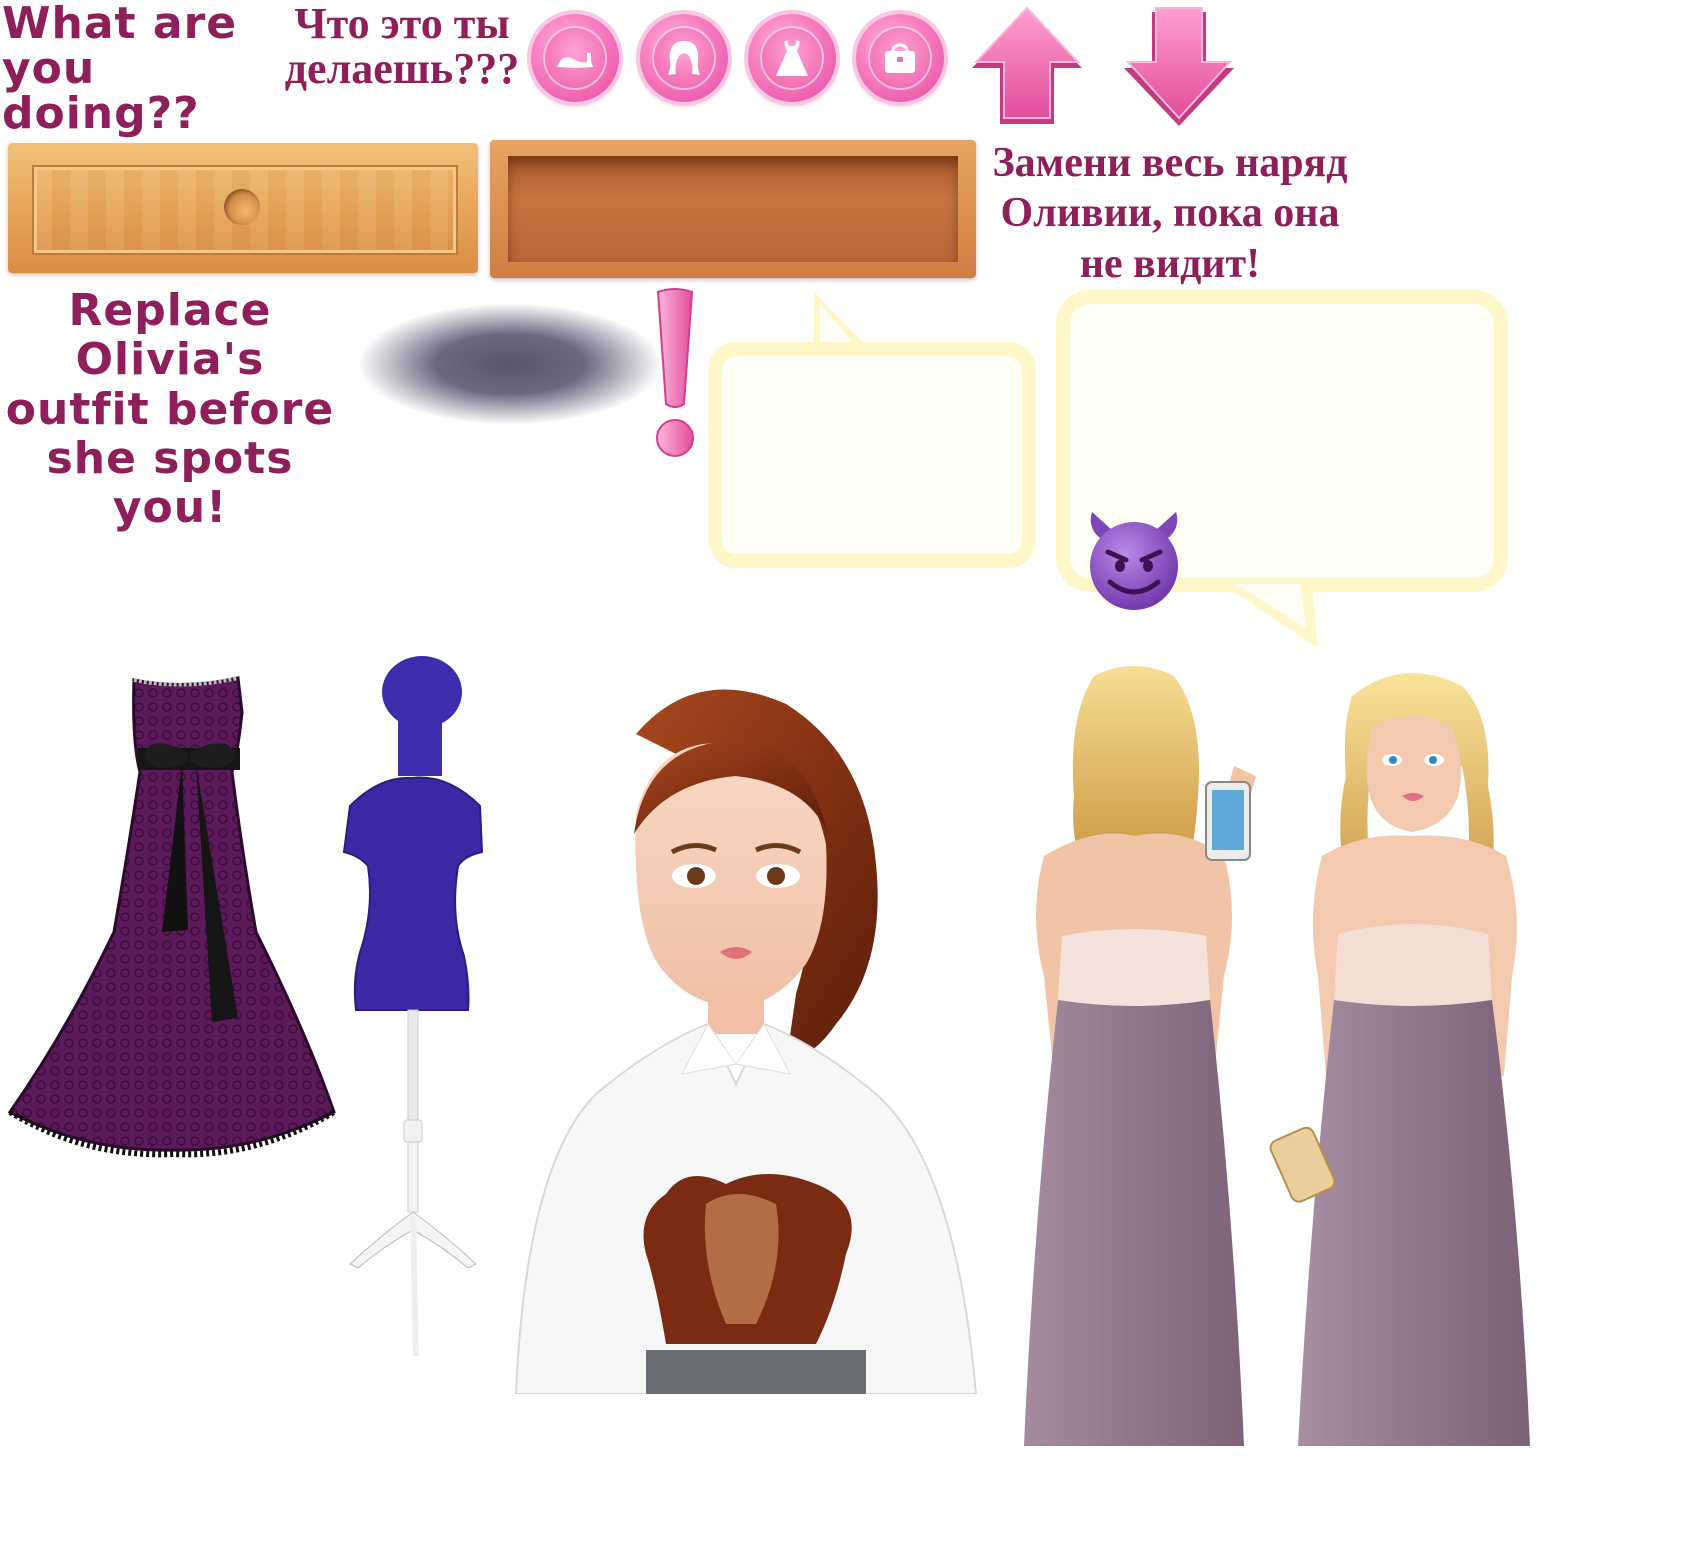 This screenshot has height=1555, width=1691. Describe the element at coordinates (402, 46) in the screenshot. I see `caption-what-ru: Что это ты делаешь???` at that location.